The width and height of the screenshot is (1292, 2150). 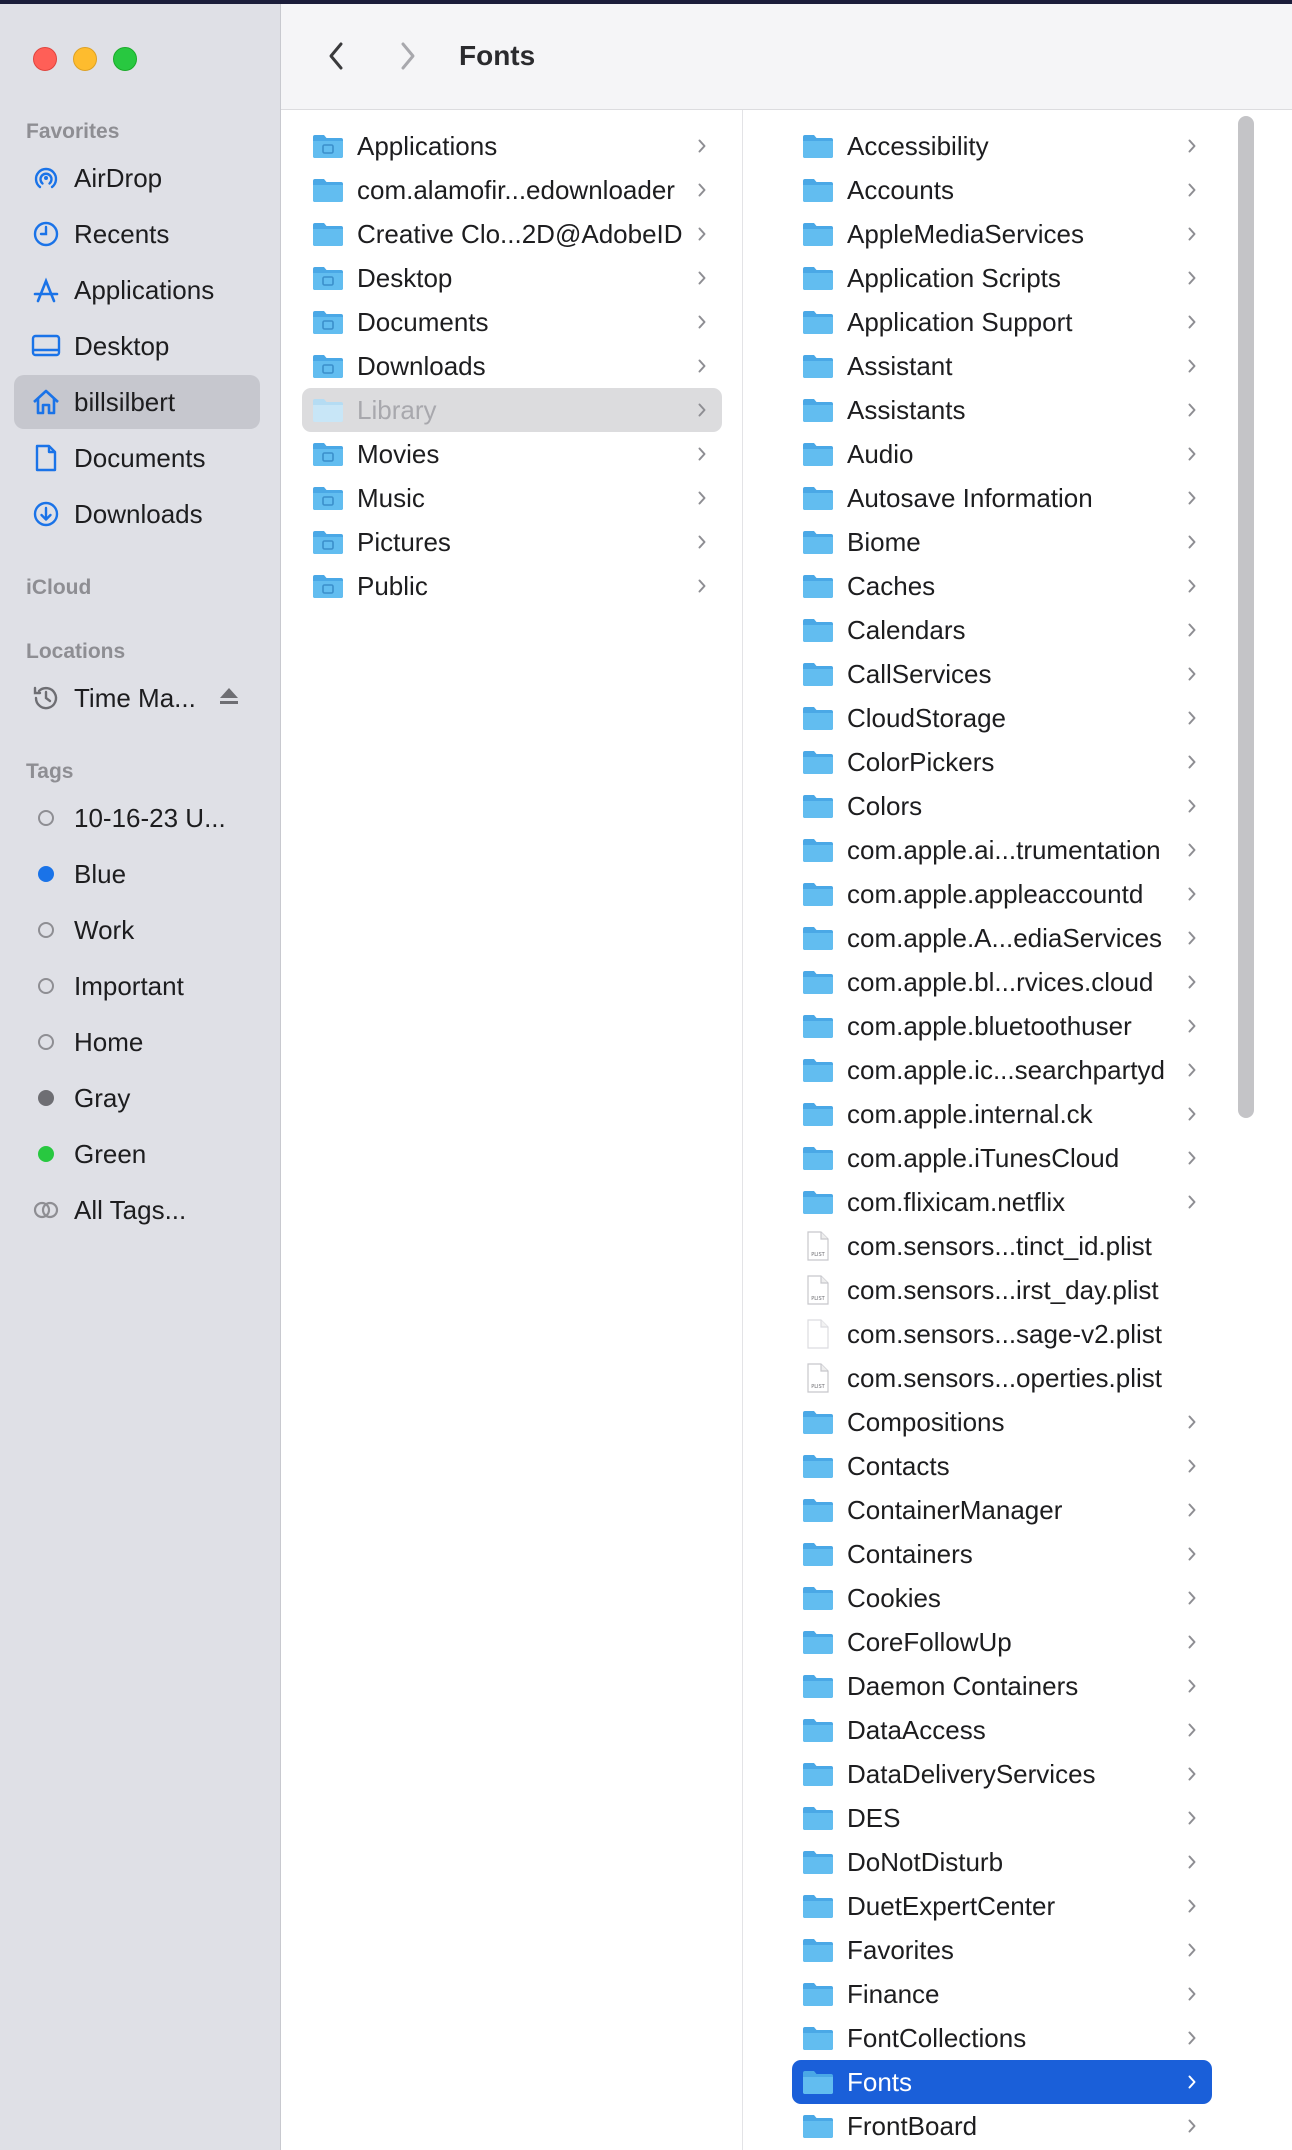 I want to click on list-item-cookies: Cookies, so click(x=1002, y=1598).